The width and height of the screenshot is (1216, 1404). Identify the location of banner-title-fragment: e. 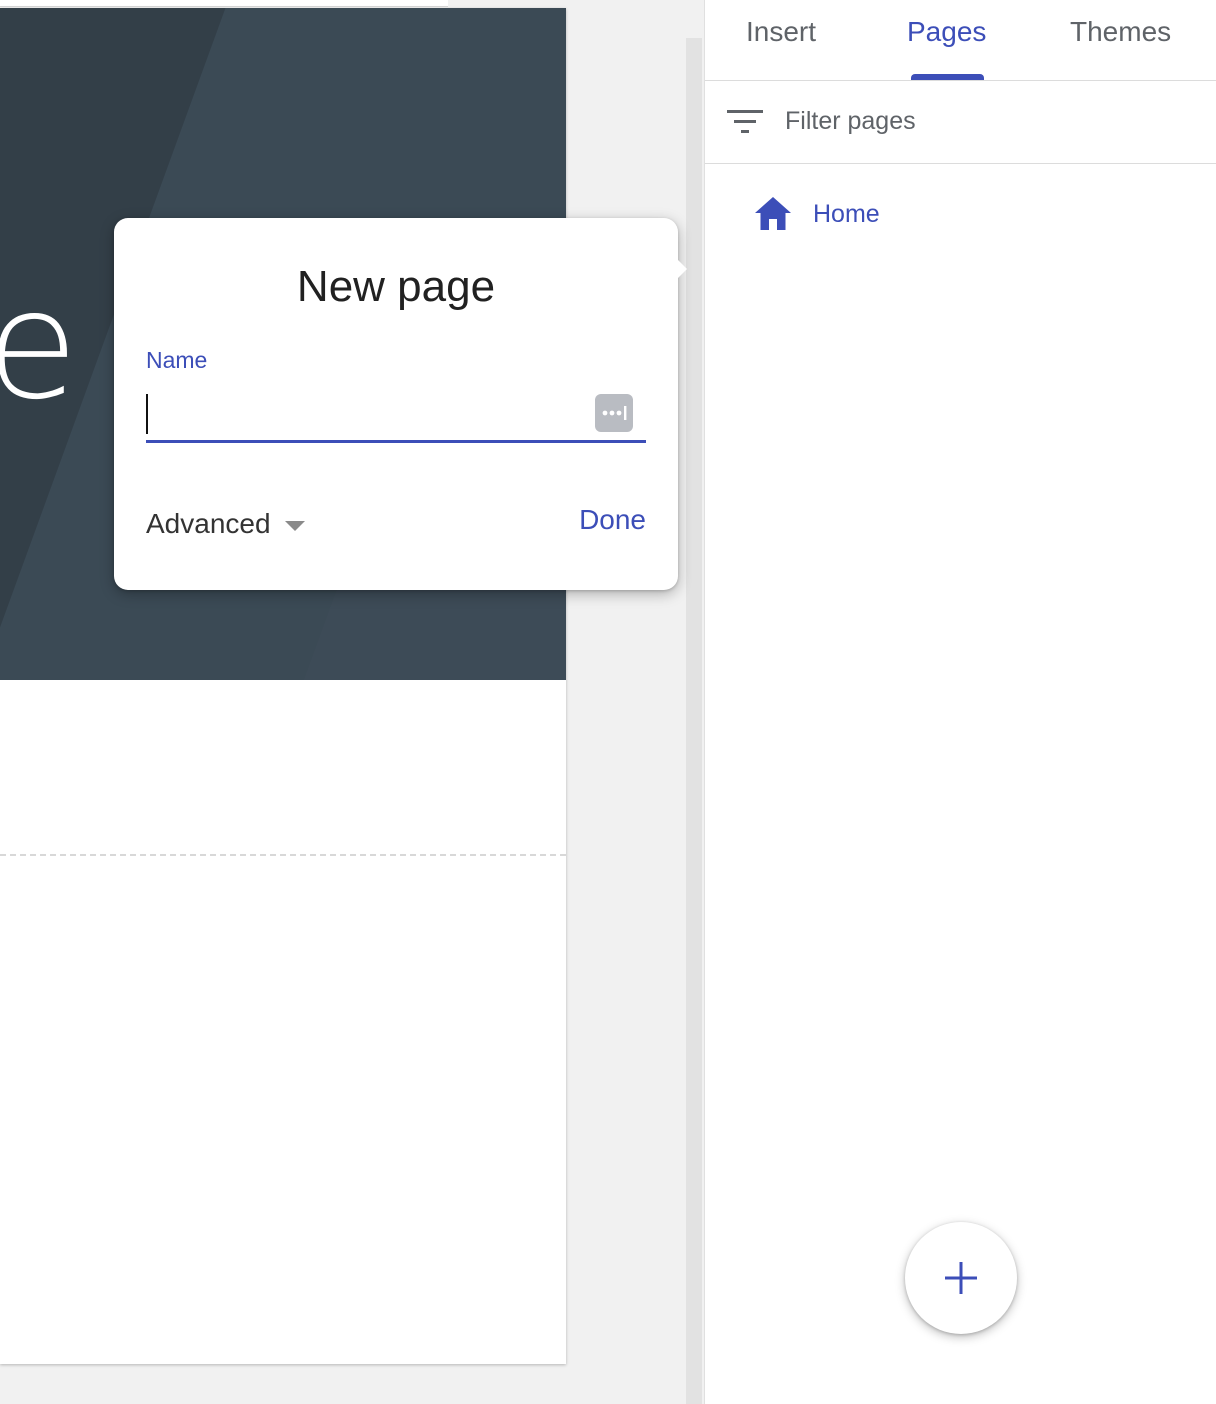
(39, 346).